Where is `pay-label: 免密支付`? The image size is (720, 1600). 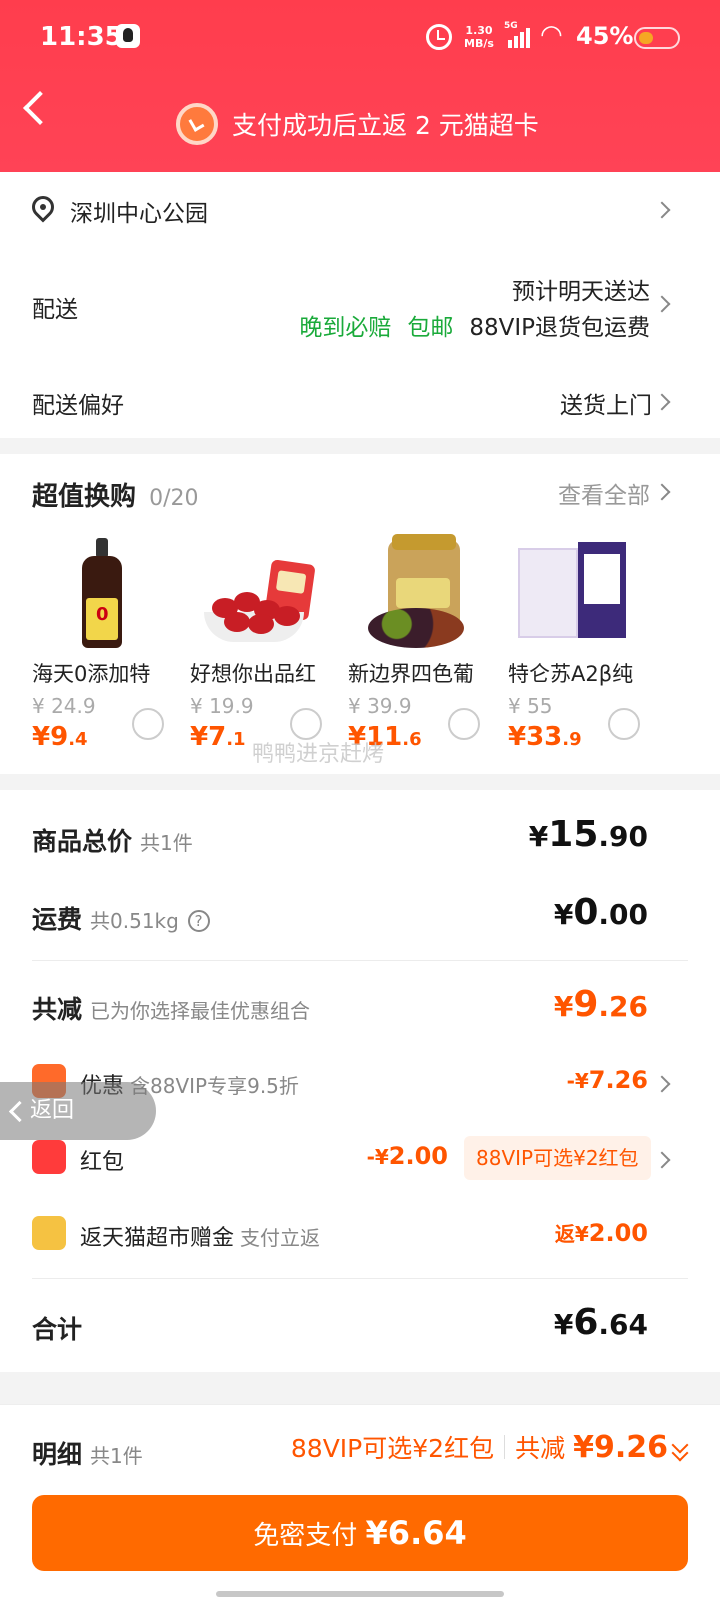 pay-label: 免密支付 is located at coordinates (305, 1536).